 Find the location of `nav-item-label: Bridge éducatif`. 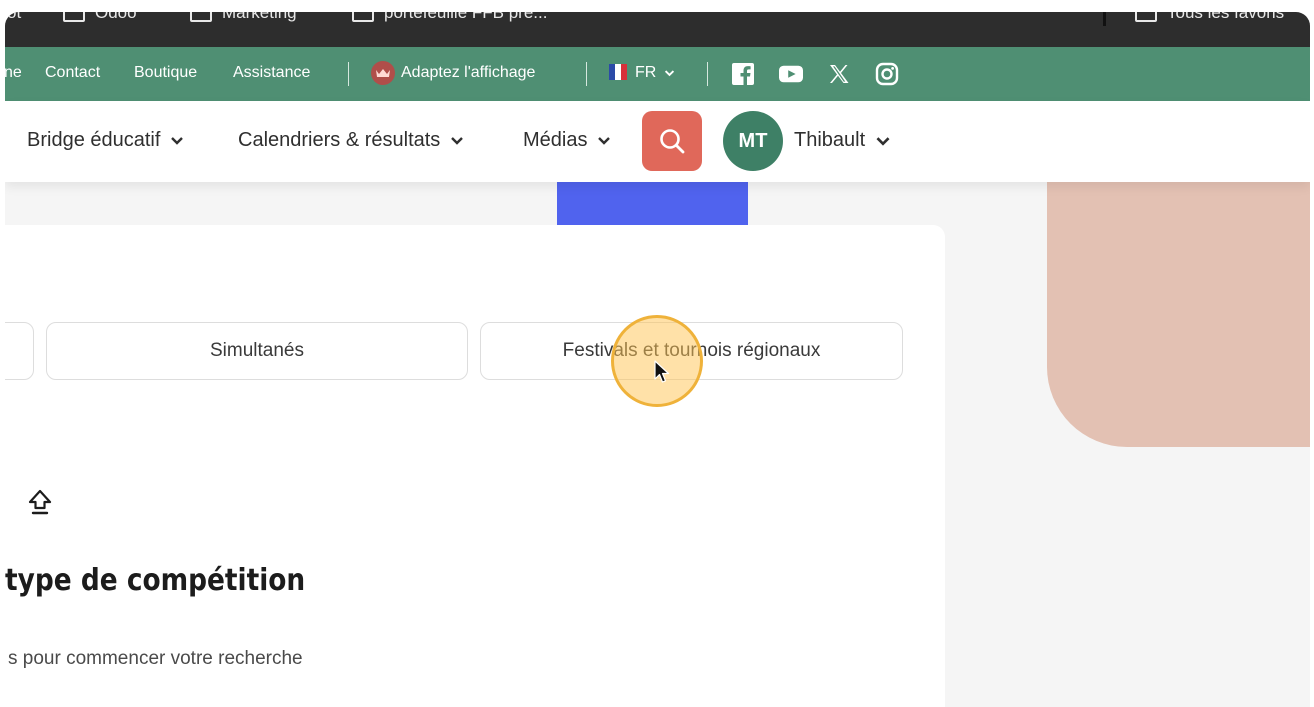

nav-item-label: Bridge éducatif is located at coordinates (94, 140).